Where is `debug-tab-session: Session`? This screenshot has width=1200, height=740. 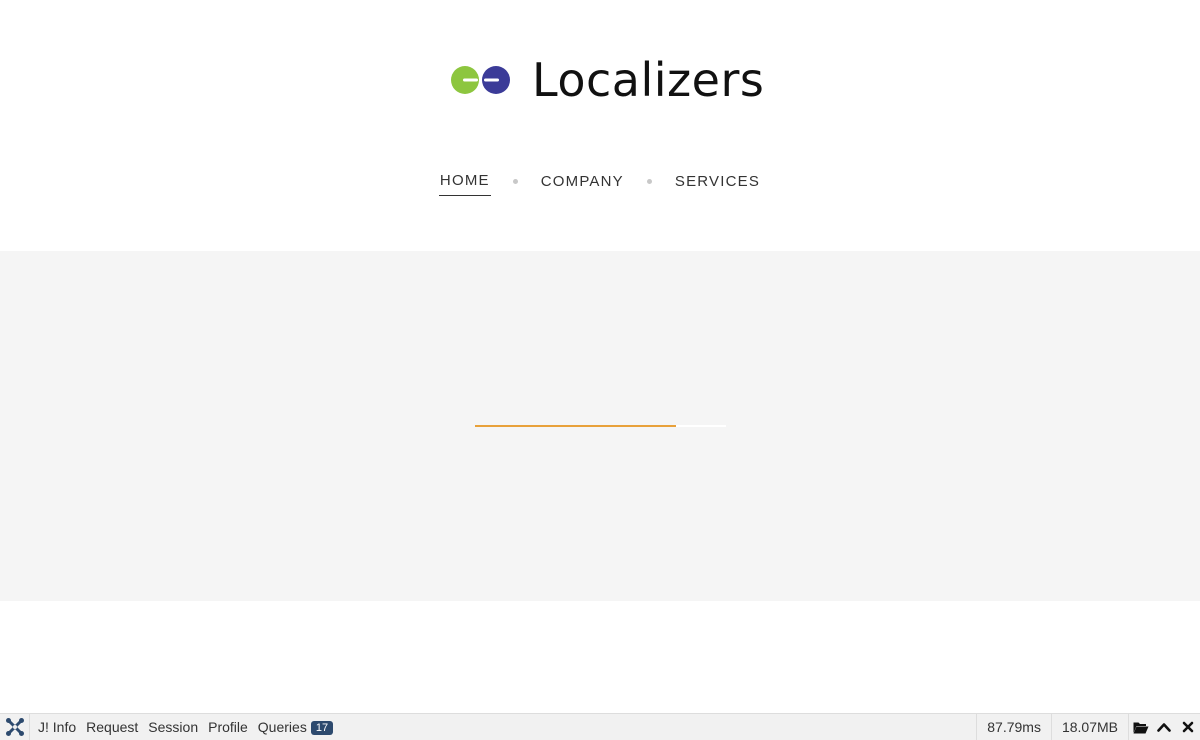 debug-tab-session: Session is located at coordinates (173, 727).